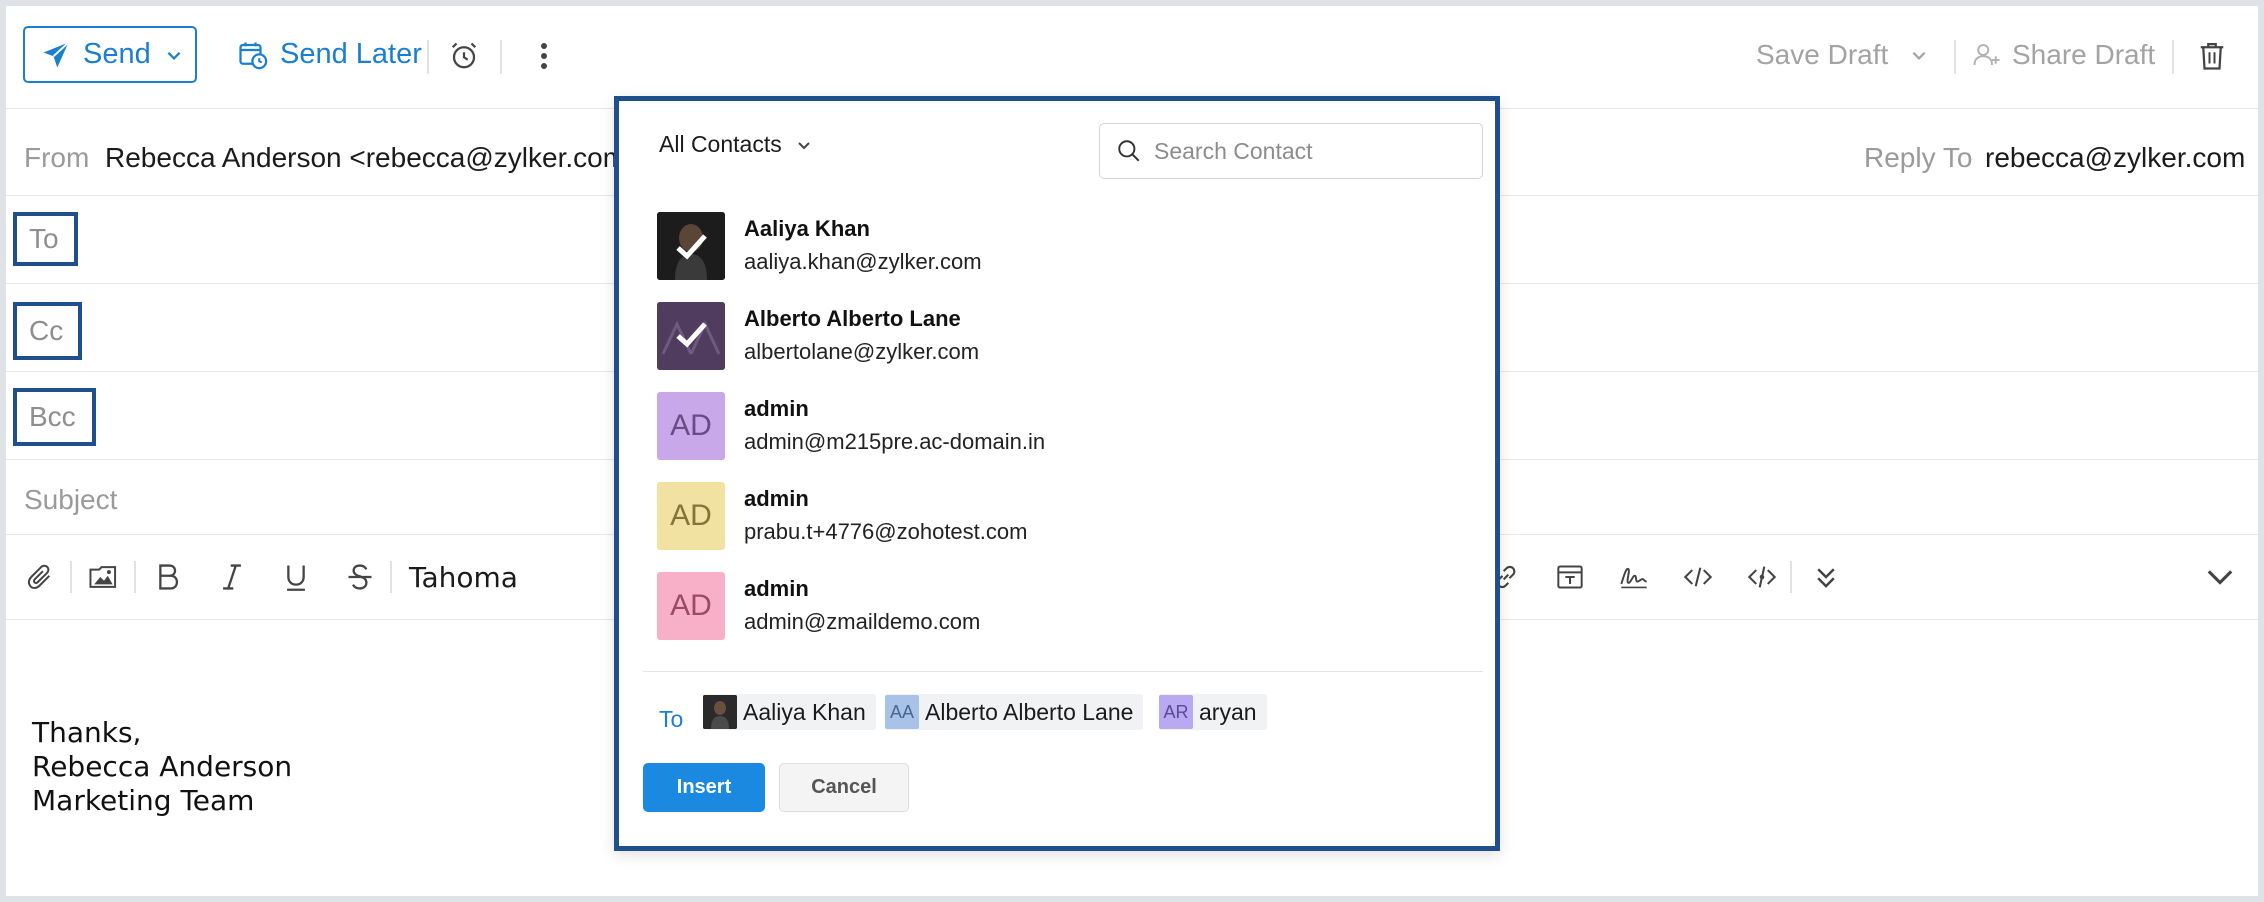  I want to click on cancel-button: Cancel, so click(844, 787).